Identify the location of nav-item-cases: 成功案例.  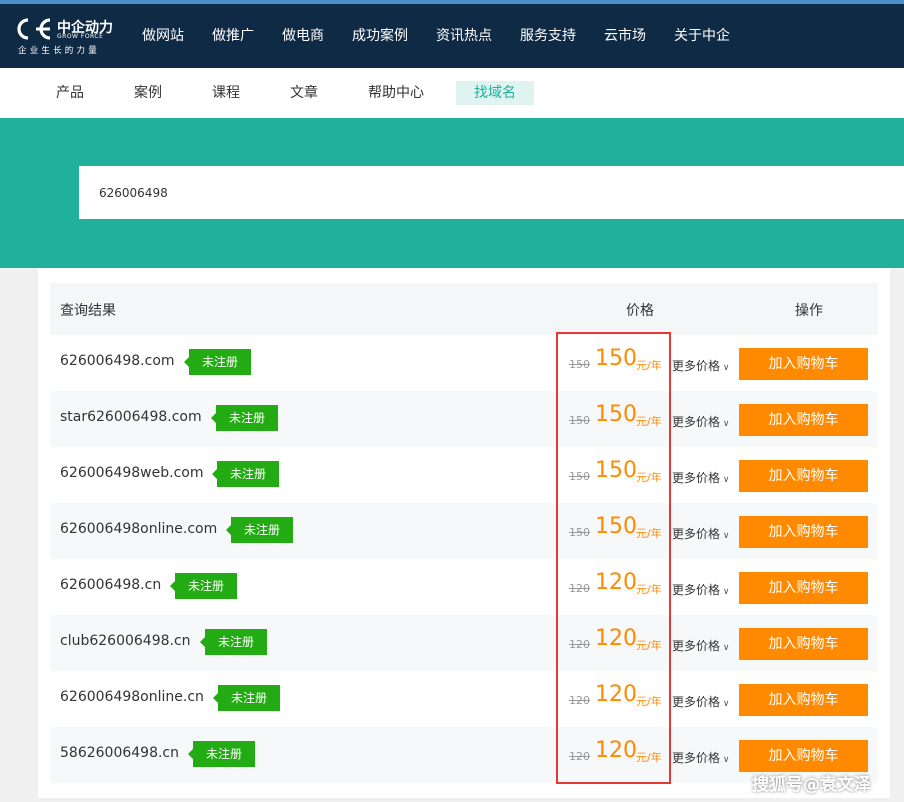
(380, 36).